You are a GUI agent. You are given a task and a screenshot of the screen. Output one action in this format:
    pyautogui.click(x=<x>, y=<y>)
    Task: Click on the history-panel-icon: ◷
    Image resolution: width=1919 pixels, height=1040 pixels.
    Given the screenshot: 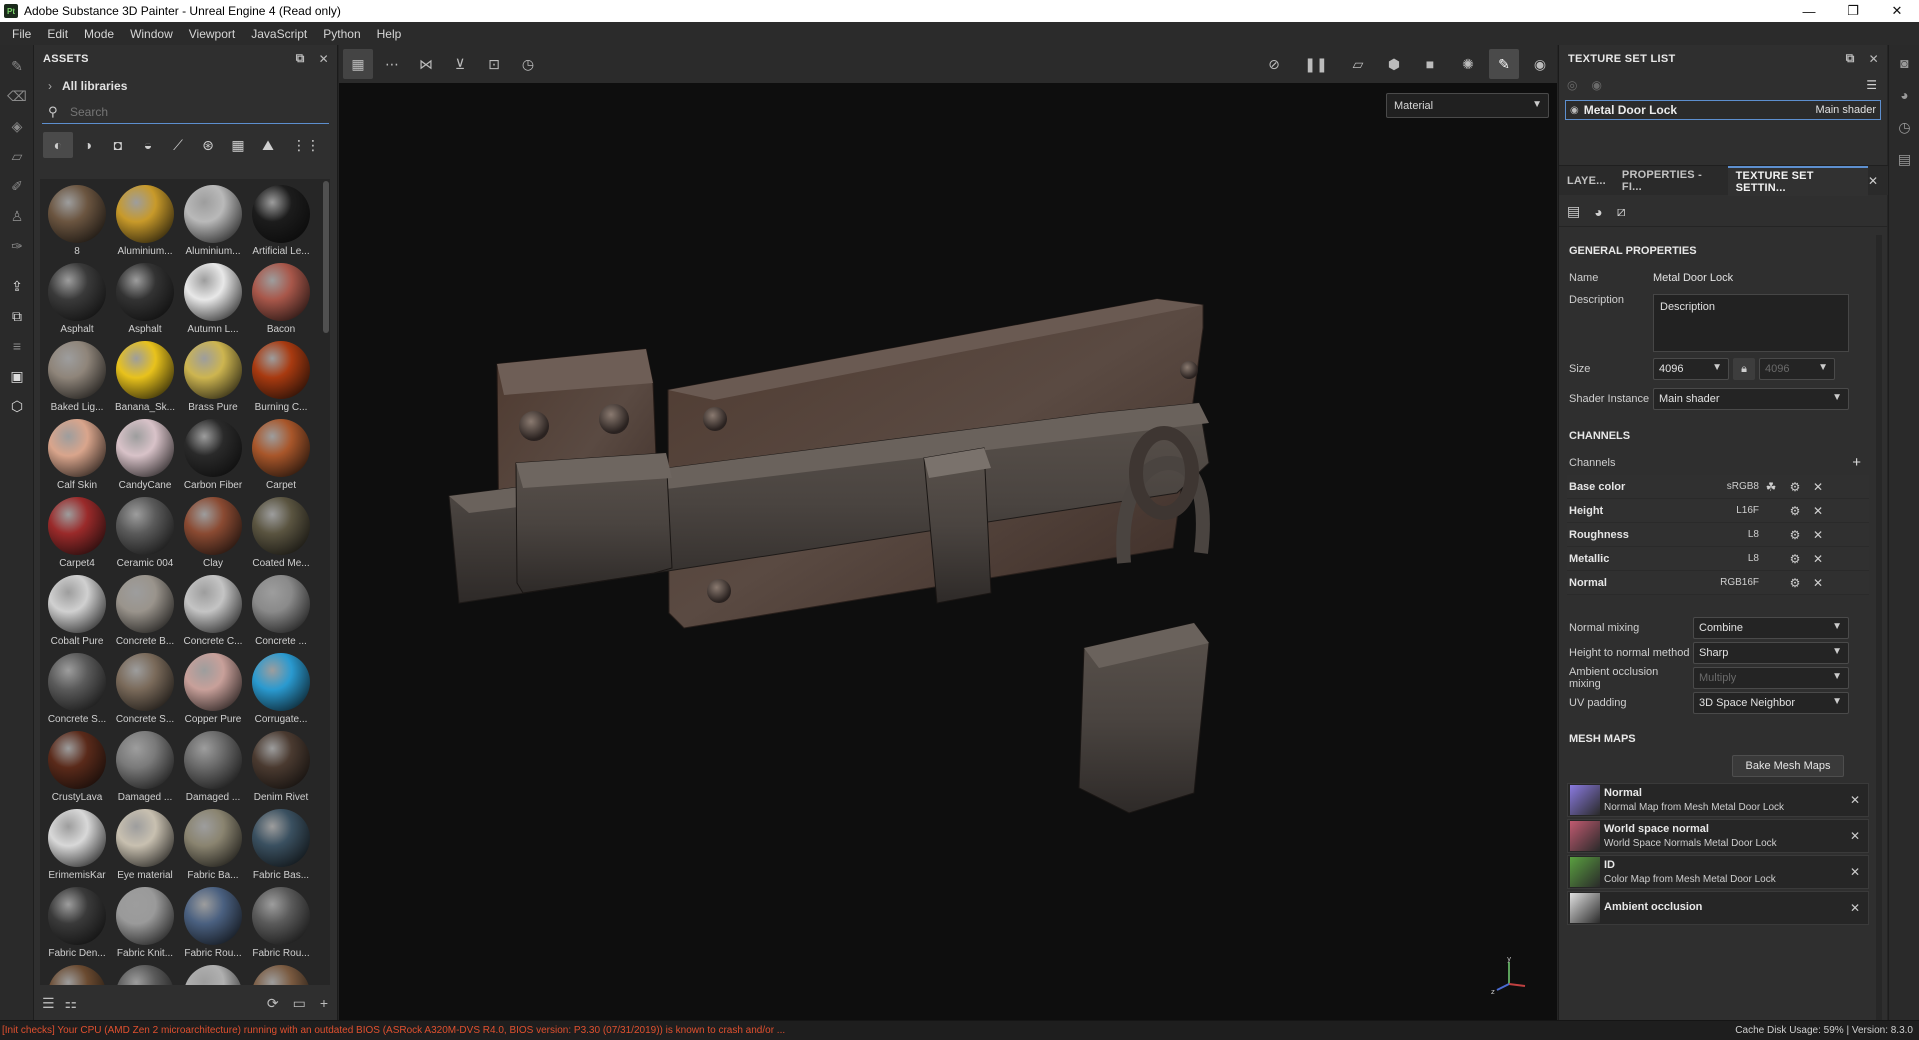 What is the action you would take?
    pyautogui.click(x=1904, y=127)
    